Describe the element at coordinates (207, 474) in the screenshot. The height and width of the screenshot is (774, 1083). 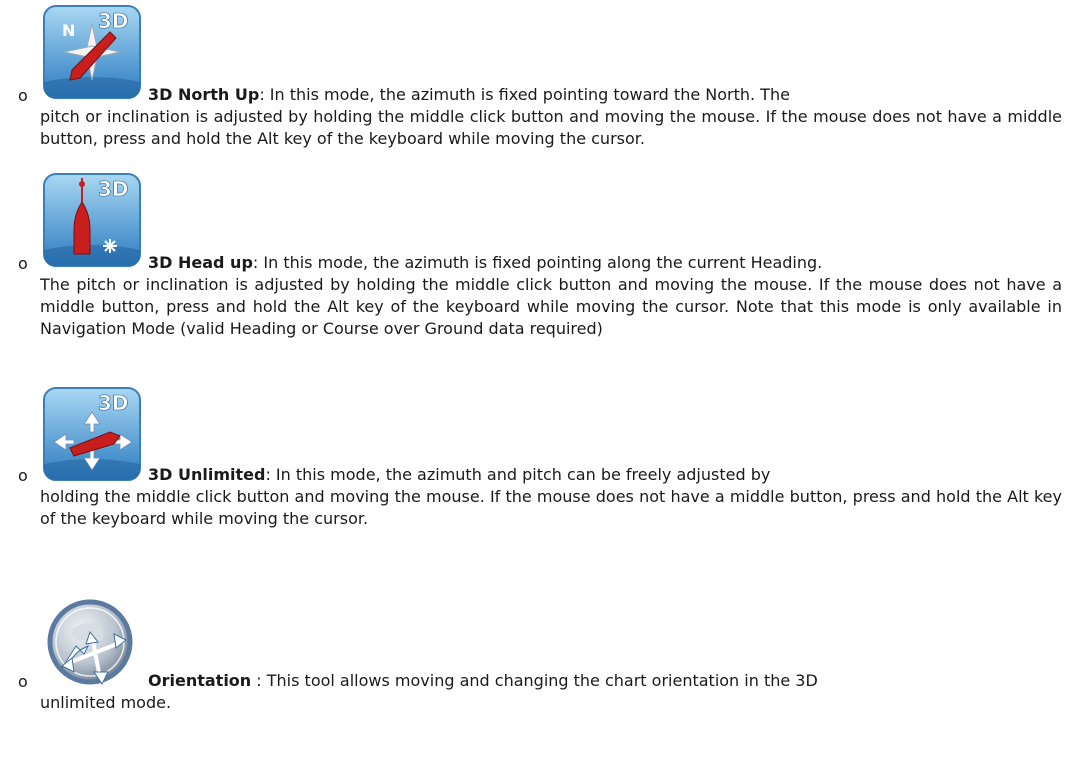
I see `item-term: 3D Unlimited` at that location.